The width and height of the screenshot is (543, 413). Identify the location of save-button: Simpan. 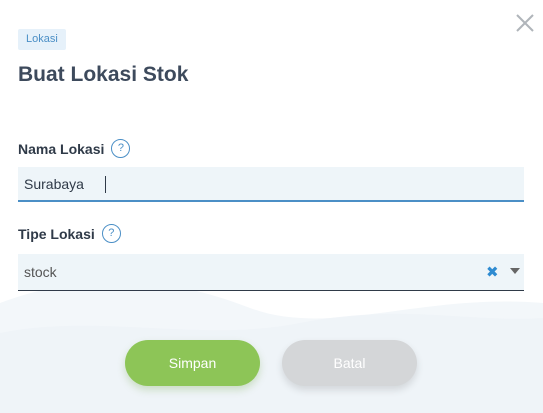
(192, 363).